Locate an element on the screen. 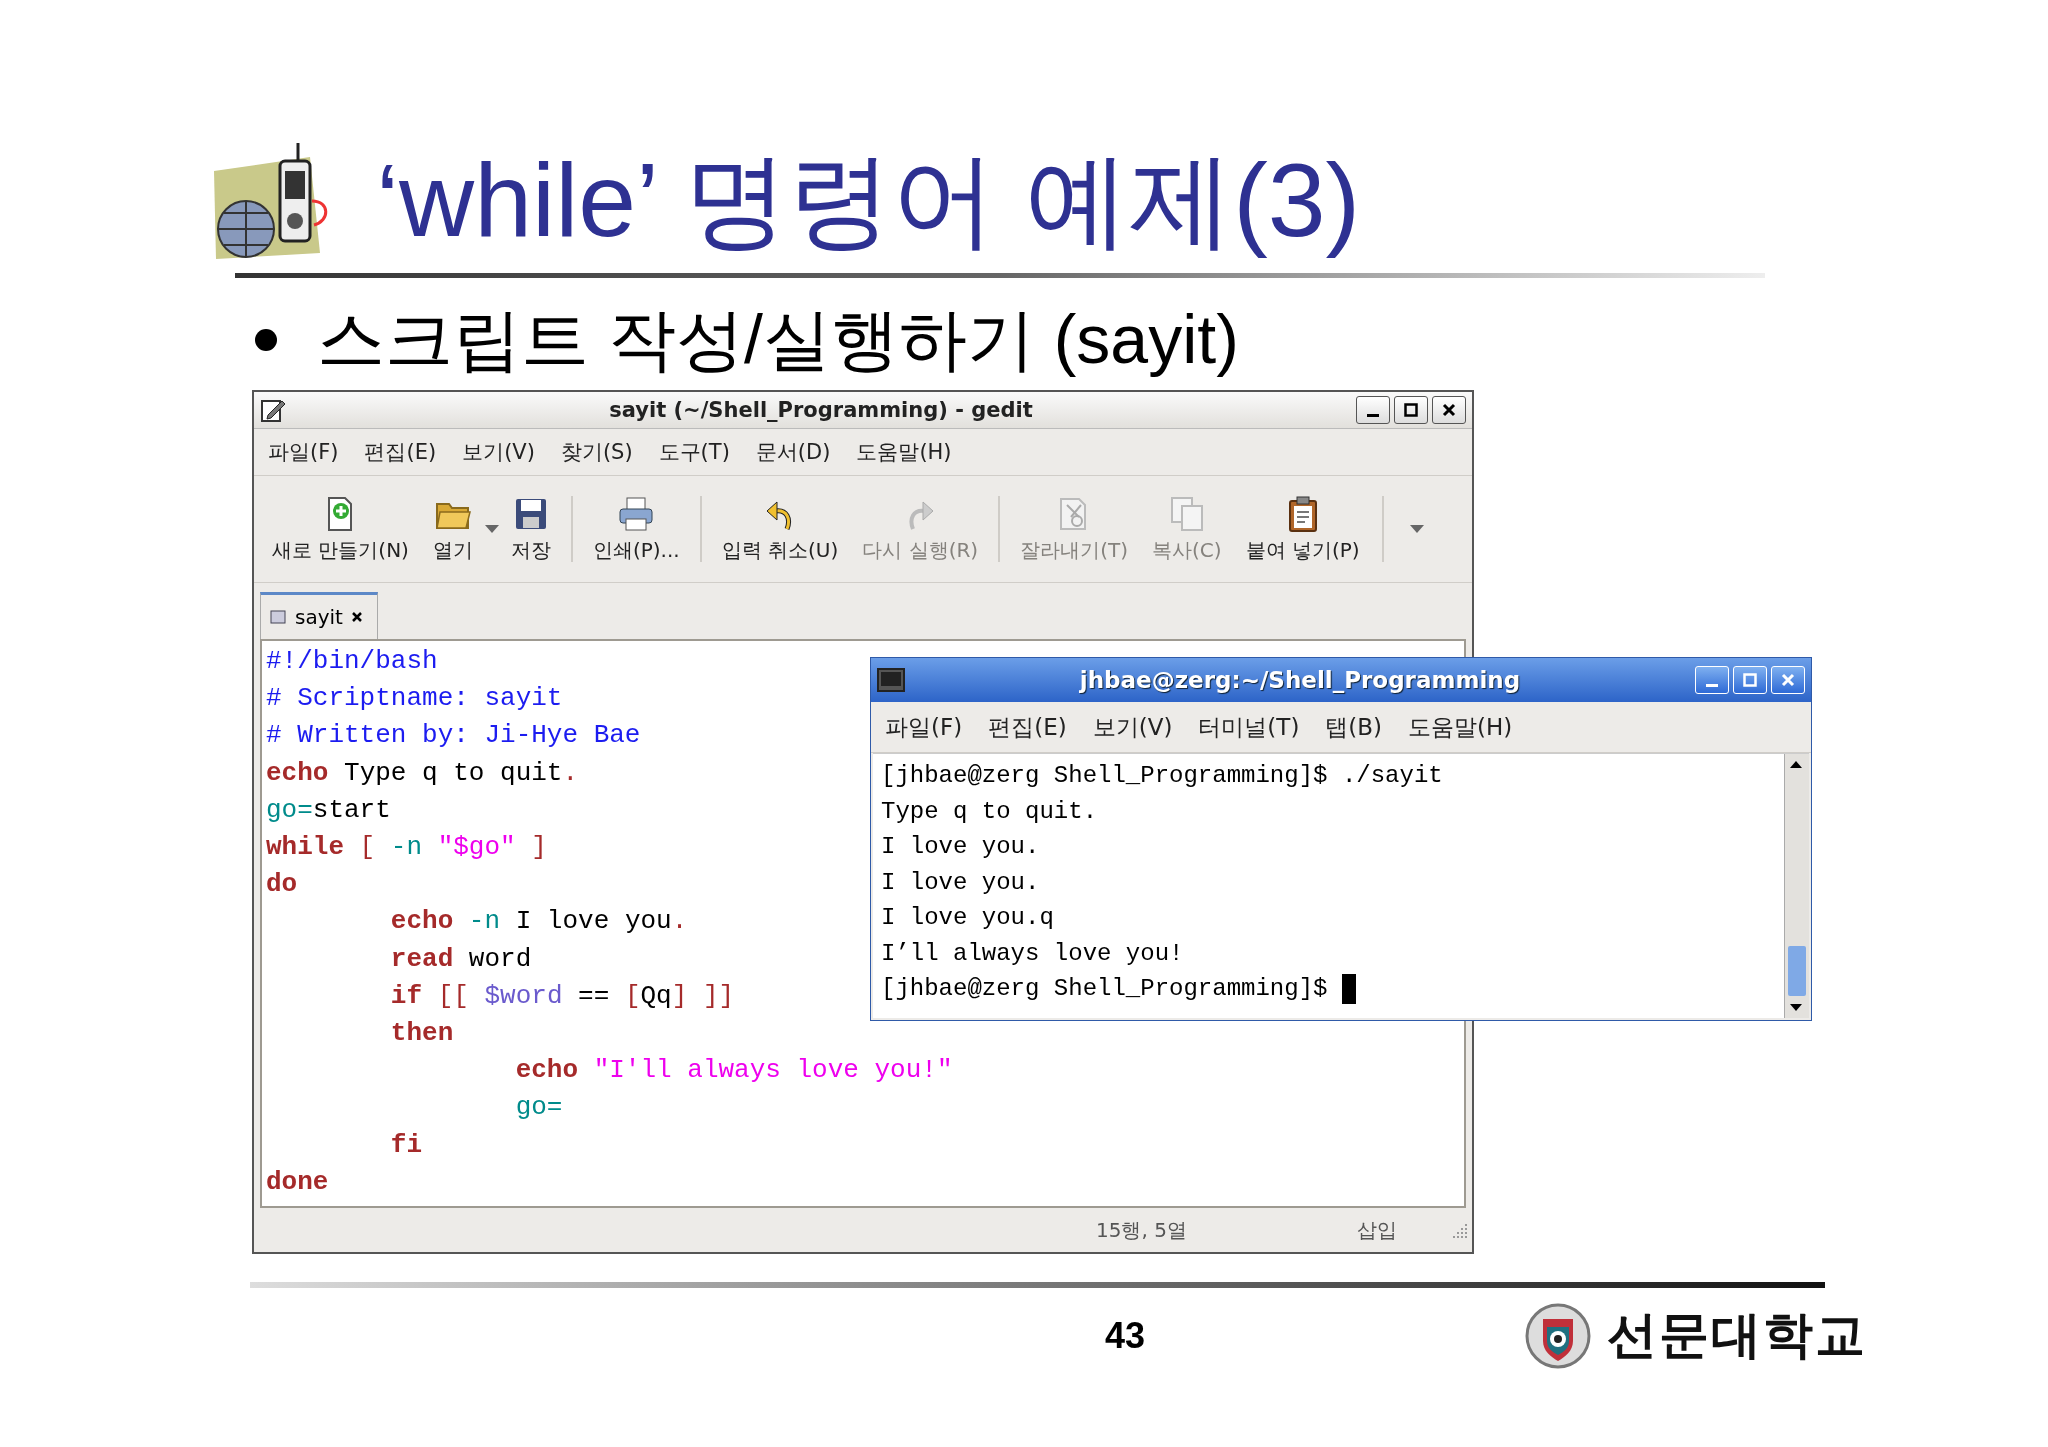  code-line: # Scriptname: sayit is located at coordinates (414, 699).